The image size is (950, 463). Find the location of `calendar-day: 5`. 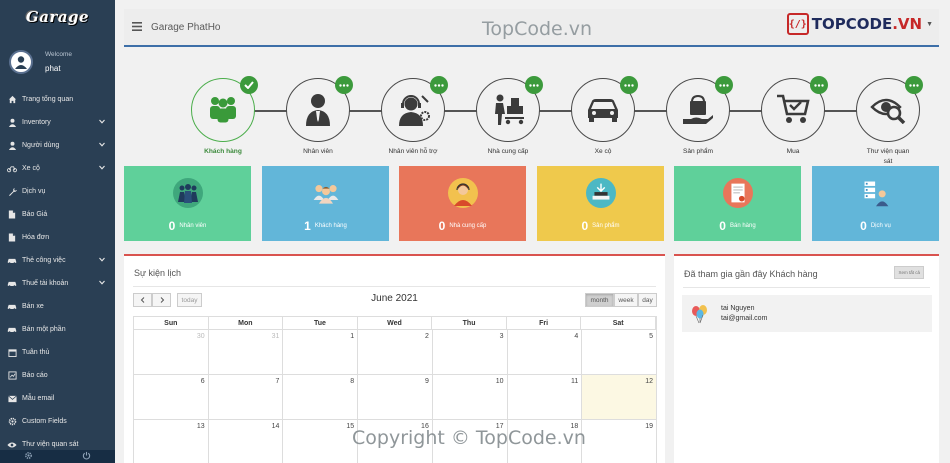

calendar-day: 5 is located at coordinates (619, 352).